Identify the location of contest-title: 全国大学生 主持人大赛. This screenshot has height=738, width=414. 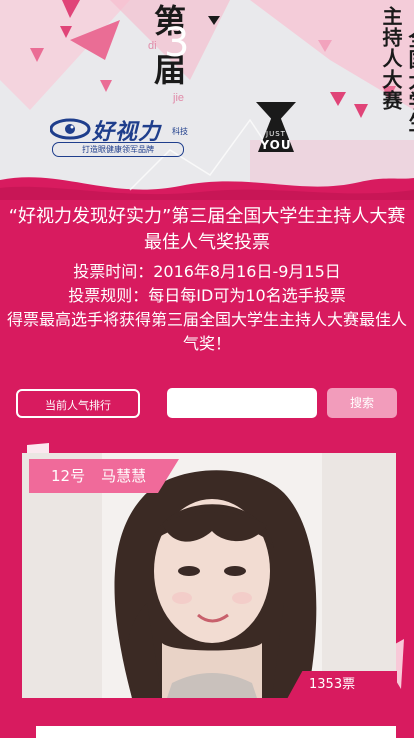
(309, 69).